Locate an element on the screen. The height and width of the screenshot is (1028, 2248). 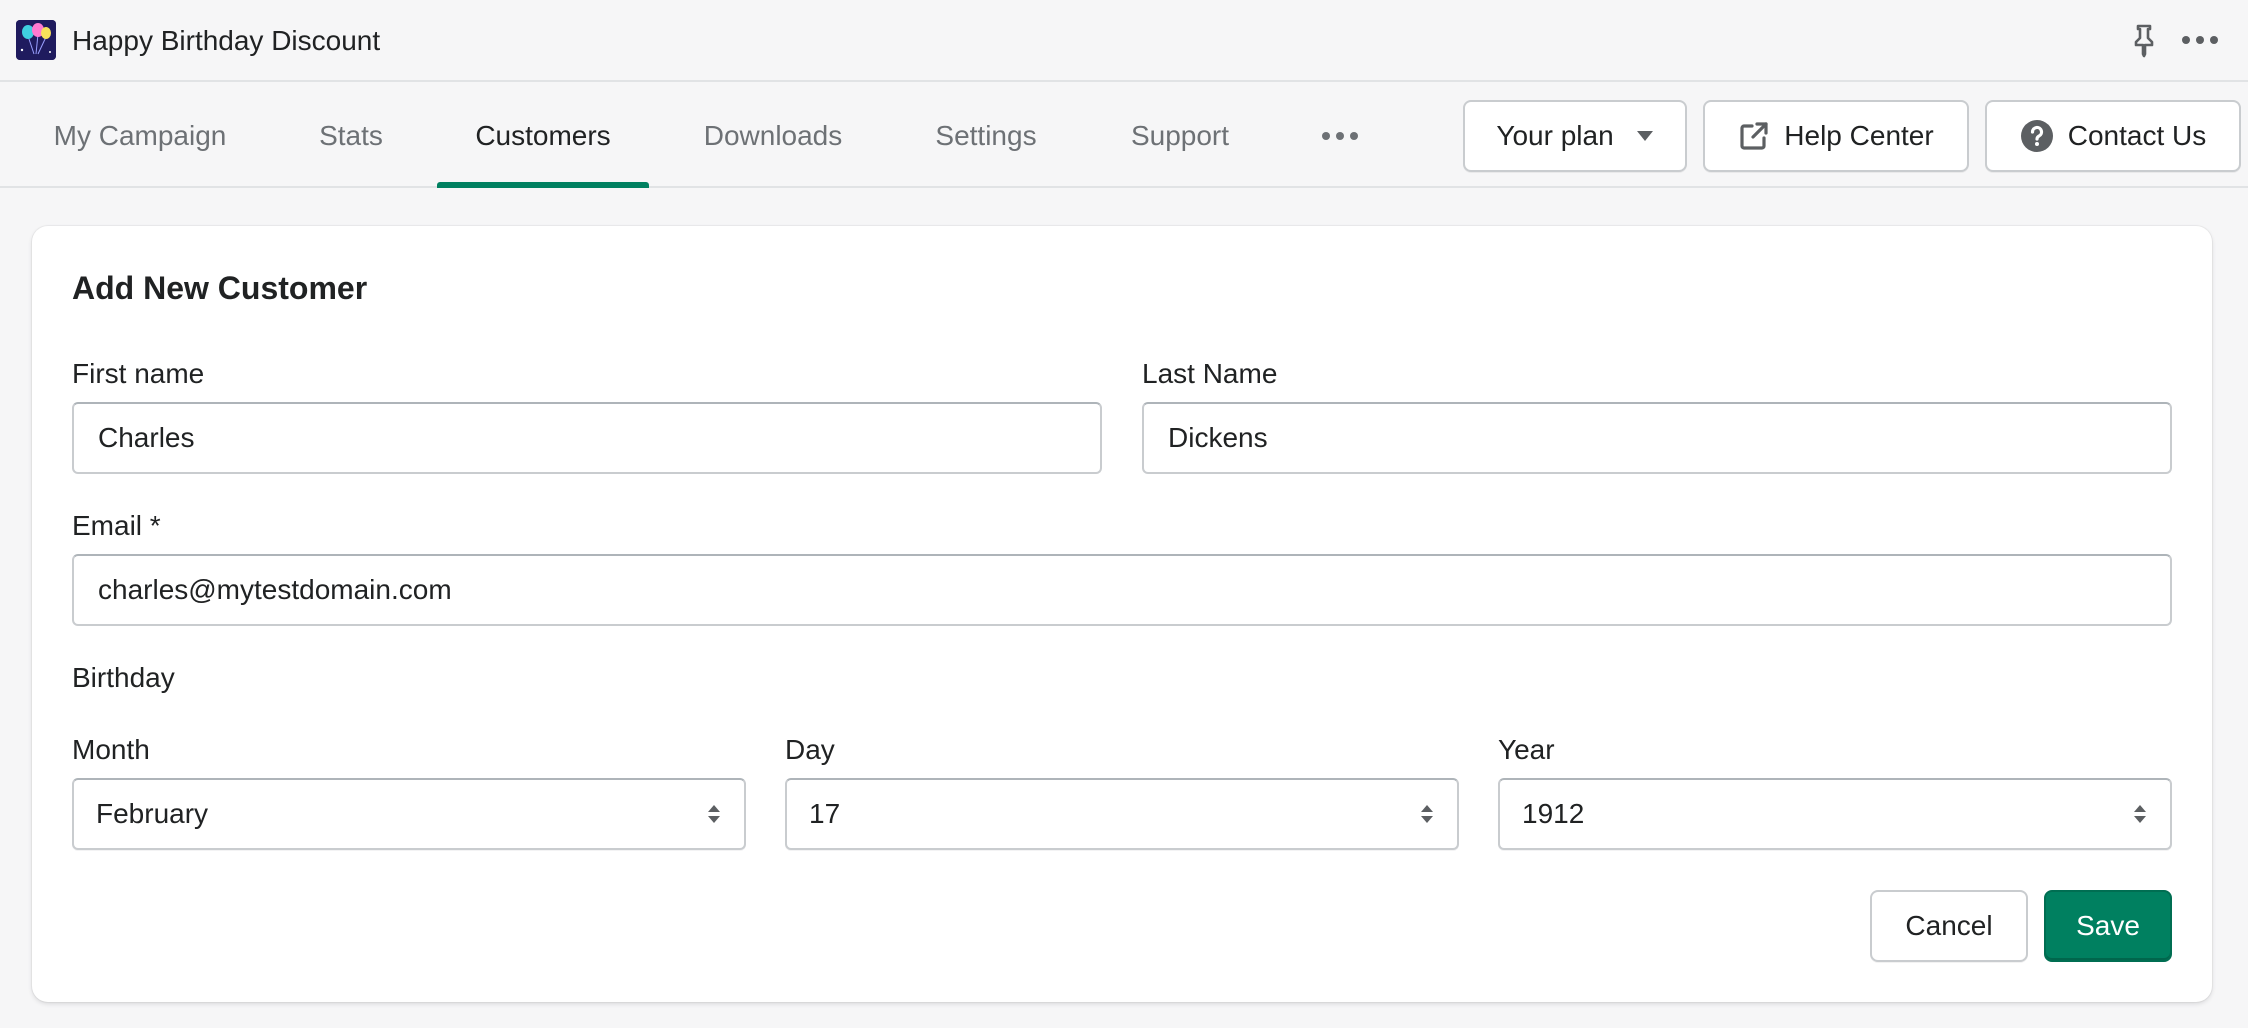
caret-down-icon is located at coordinates (1644, 136).